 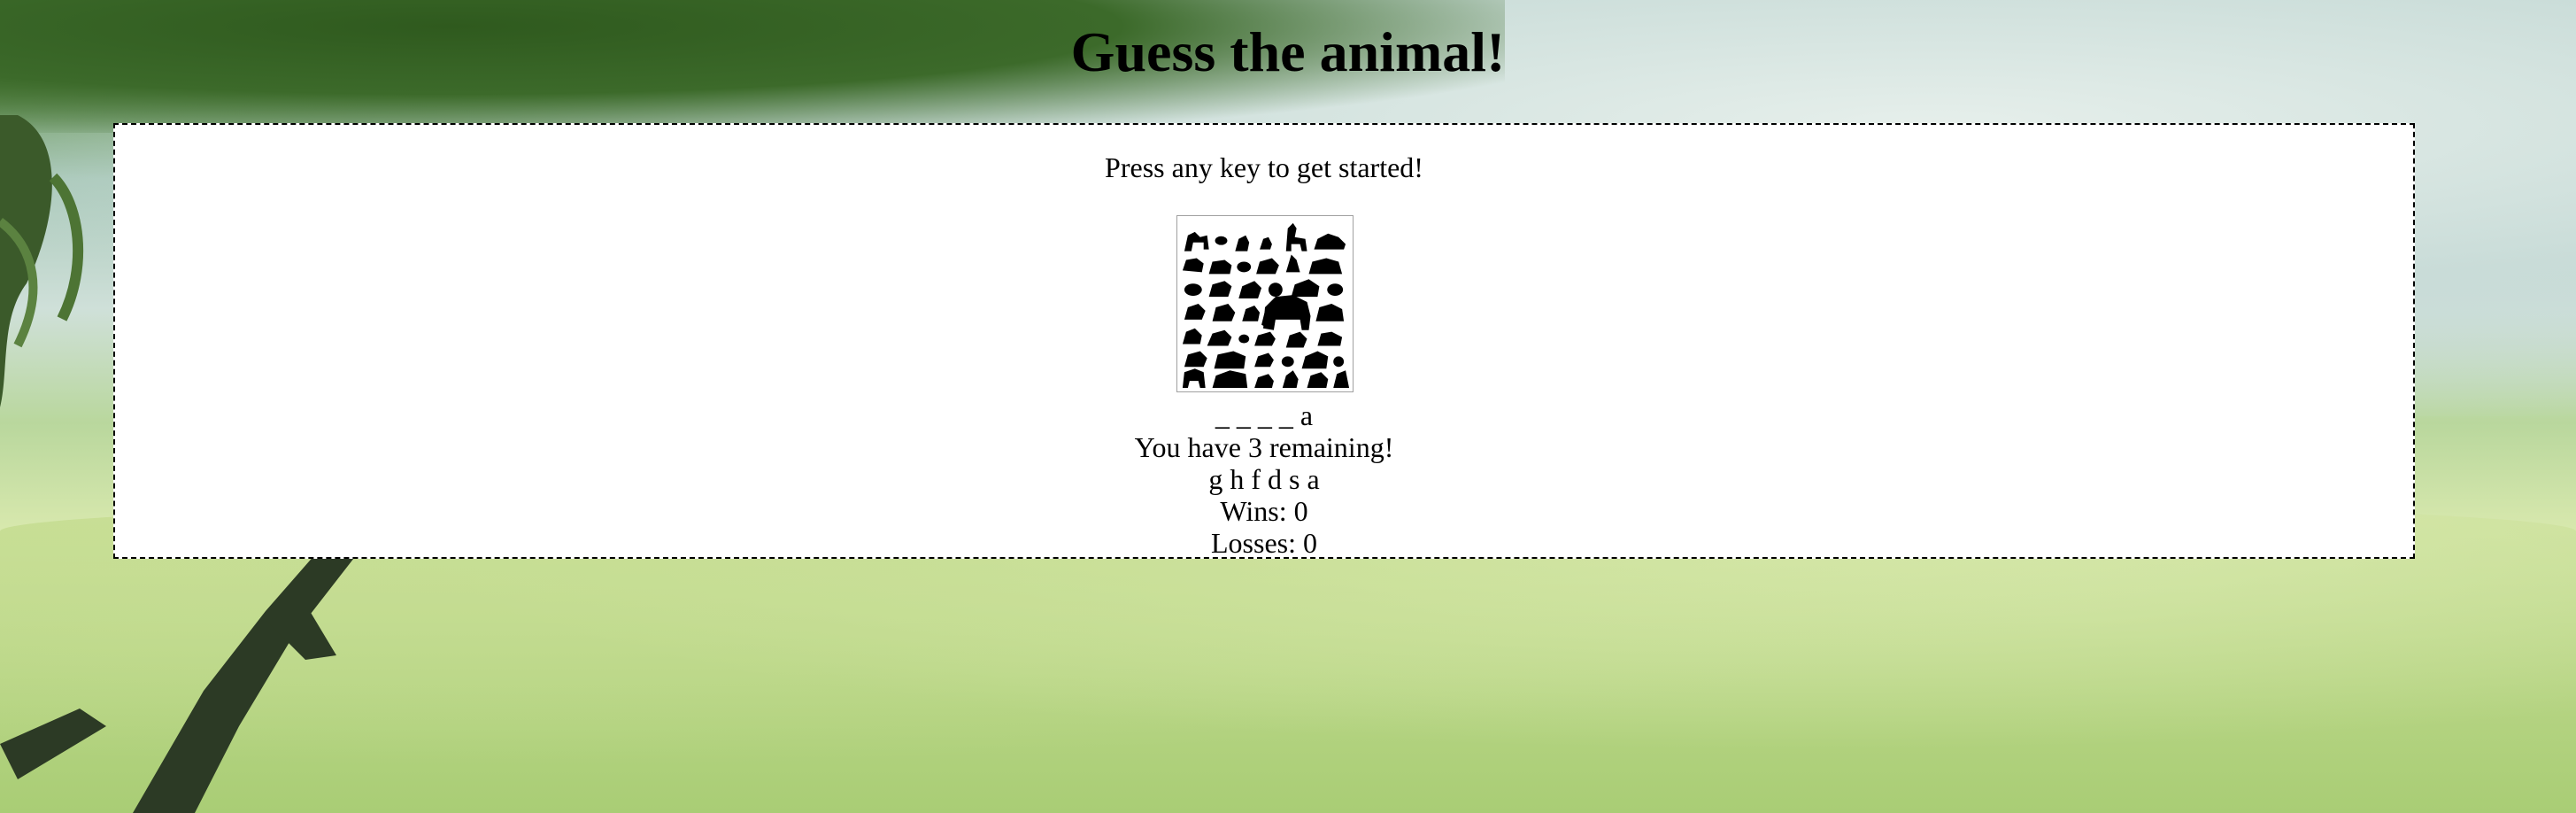 What do you see at coordinates (1264, 511) in the screenshot?
I see `wins-counter: Wins: 0` at bounding box center [1264, 511].